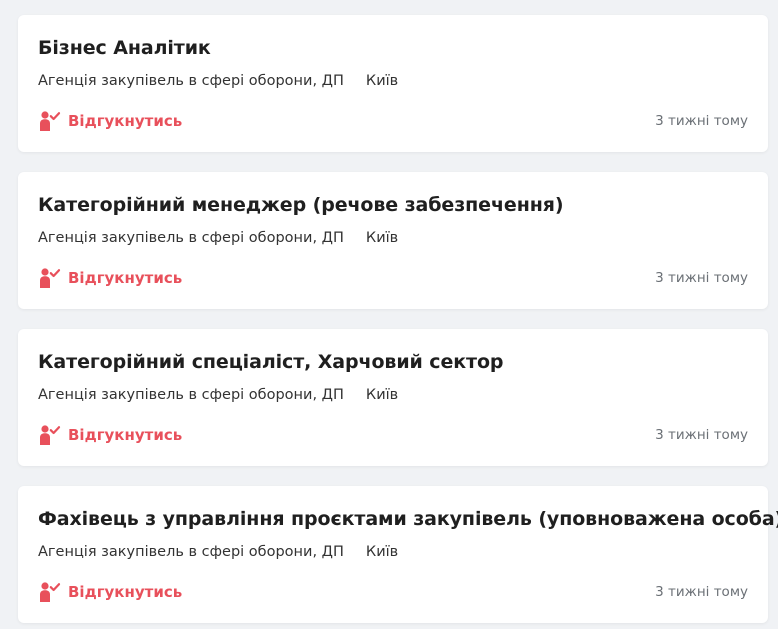 Image resolution: width=778 pixels, height=629 pixels. What do you see at coordinates (124, 48) in the screenshot?
I see `vacancy-title: Бізнес Аналітик` at bounding box center [124, 48].